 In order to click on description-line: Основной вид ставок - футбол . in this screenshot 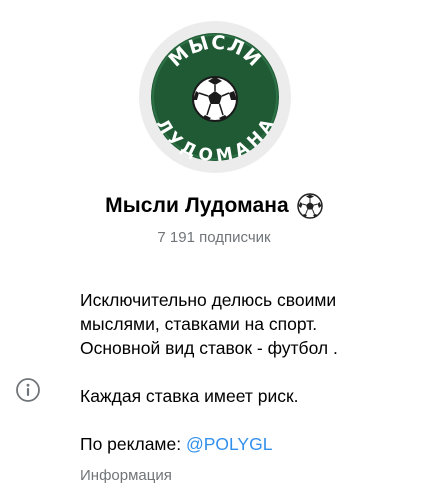, I will do `click(209, 348)`.